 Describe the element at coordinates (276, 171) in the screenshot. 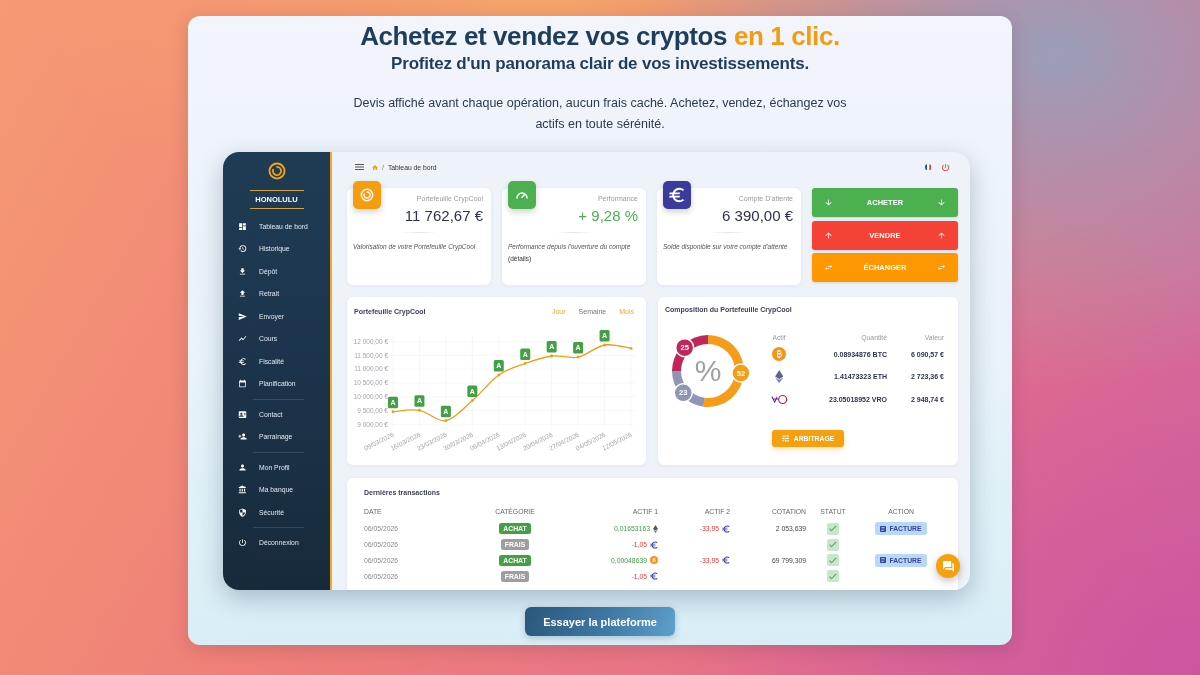

I see `ring-logo-icon` at that location.